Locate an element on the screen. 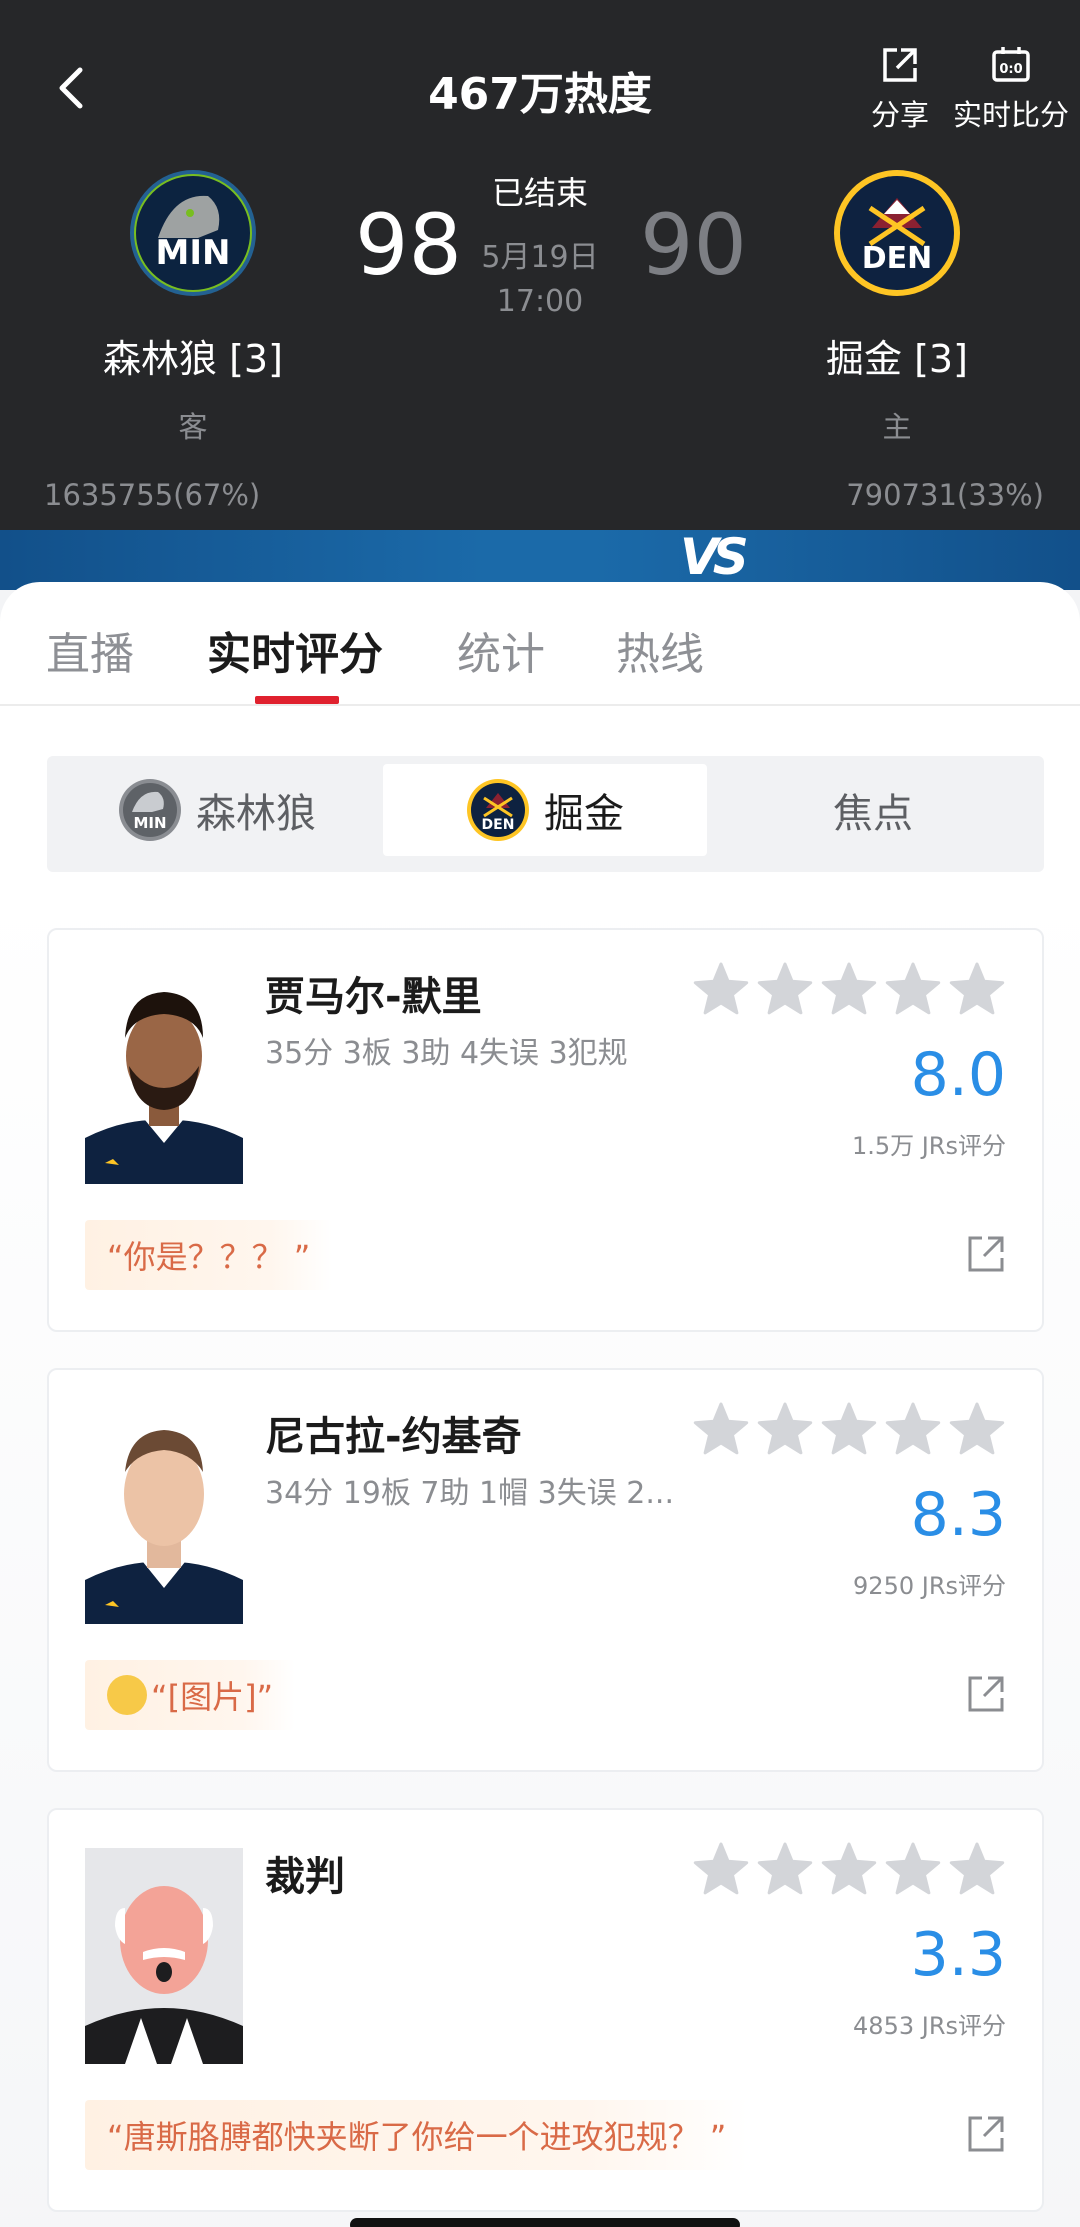 This screenshot has height=2227, width=1080. away-support-count: 1635755(67%) is located at coordinates (152, 495).